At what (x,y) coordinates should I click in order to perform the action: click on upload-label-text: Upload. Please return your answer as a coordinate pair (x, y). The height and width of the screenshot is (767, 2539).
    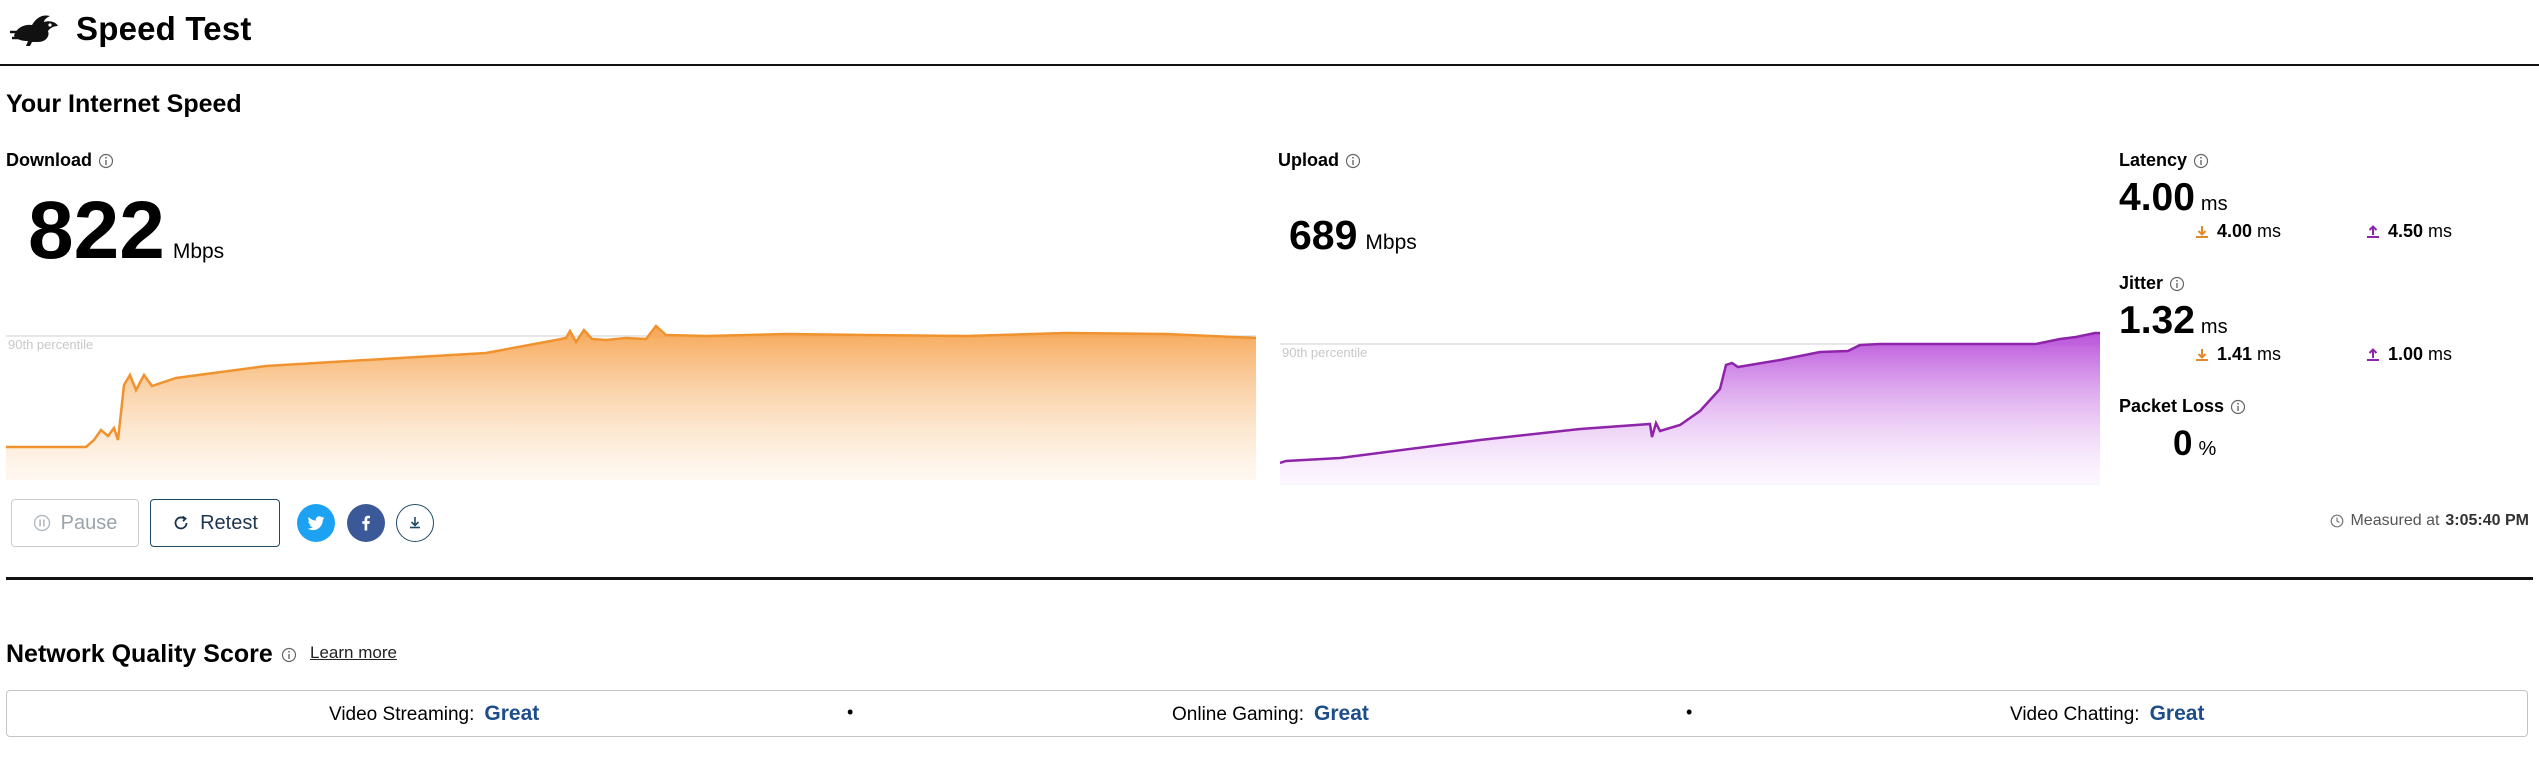
    Looking at the image, I should click on (1308, 160).